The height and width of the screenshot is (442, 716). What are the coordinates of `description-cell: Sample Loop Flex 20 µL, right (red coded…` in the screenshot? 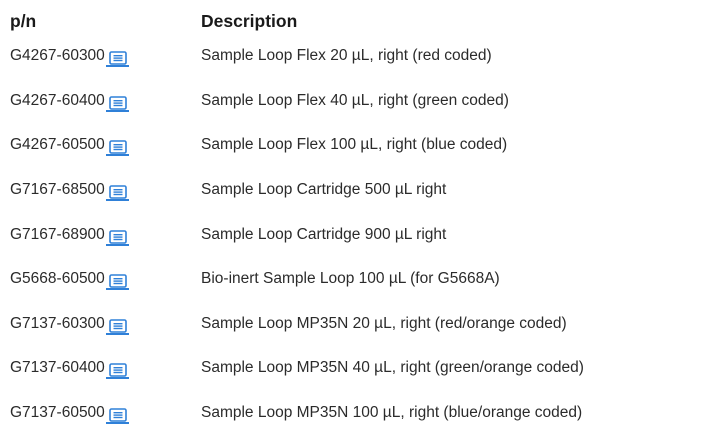 It's located at (346, 56).